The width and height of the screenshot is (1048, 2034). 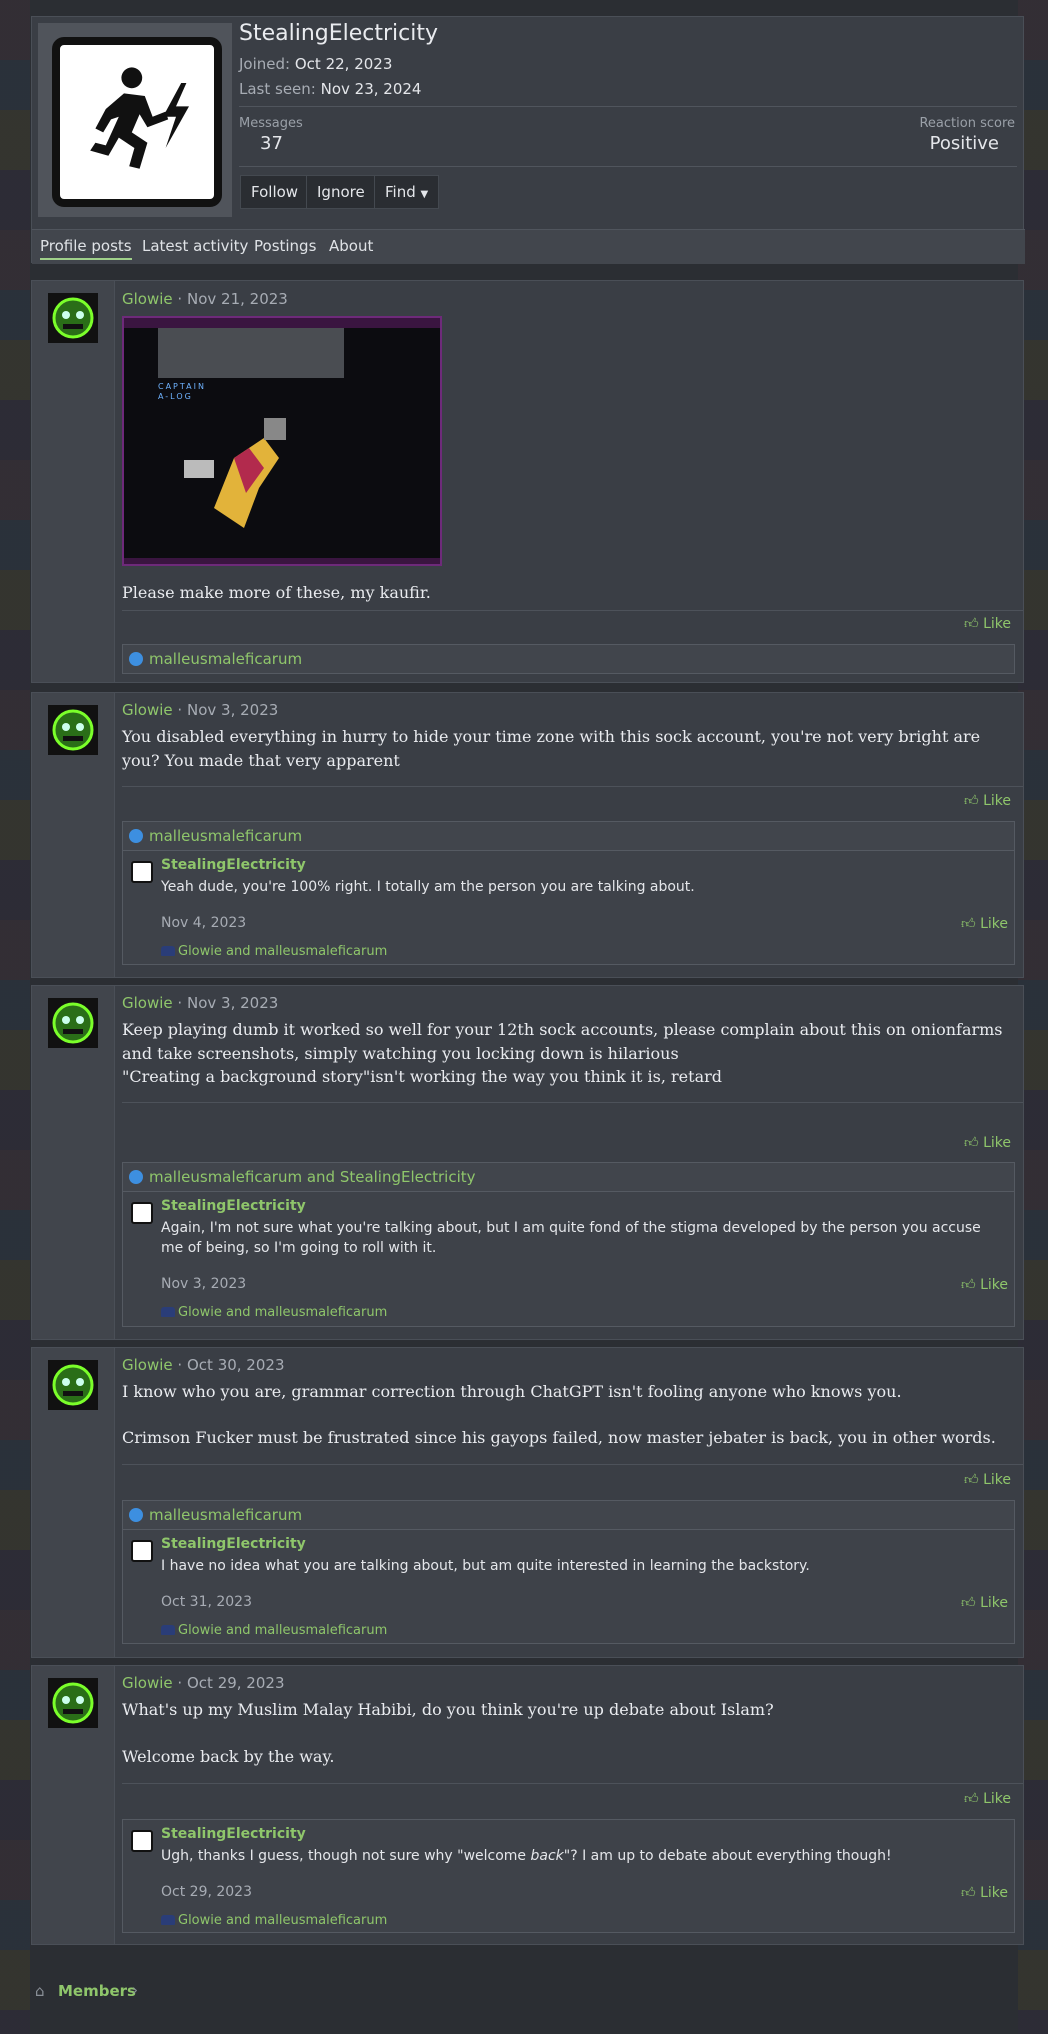 I want to click on last-seen-label: Last seen:, so click(x=277, y=89).